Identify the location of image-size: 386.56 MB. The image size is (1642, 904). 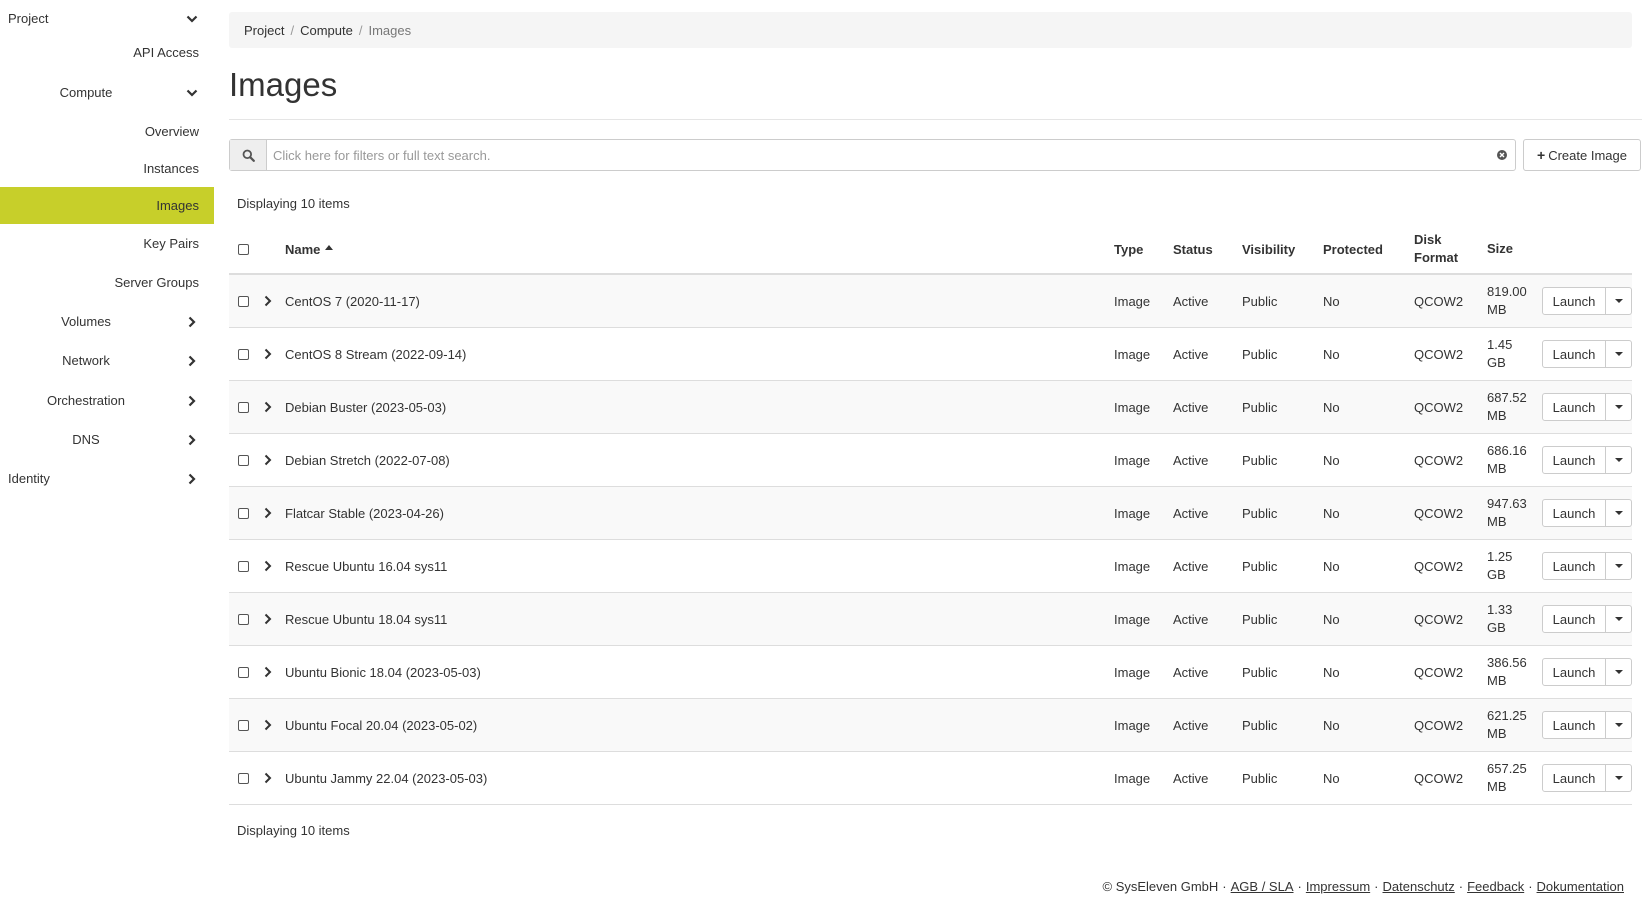
(1512, 672).